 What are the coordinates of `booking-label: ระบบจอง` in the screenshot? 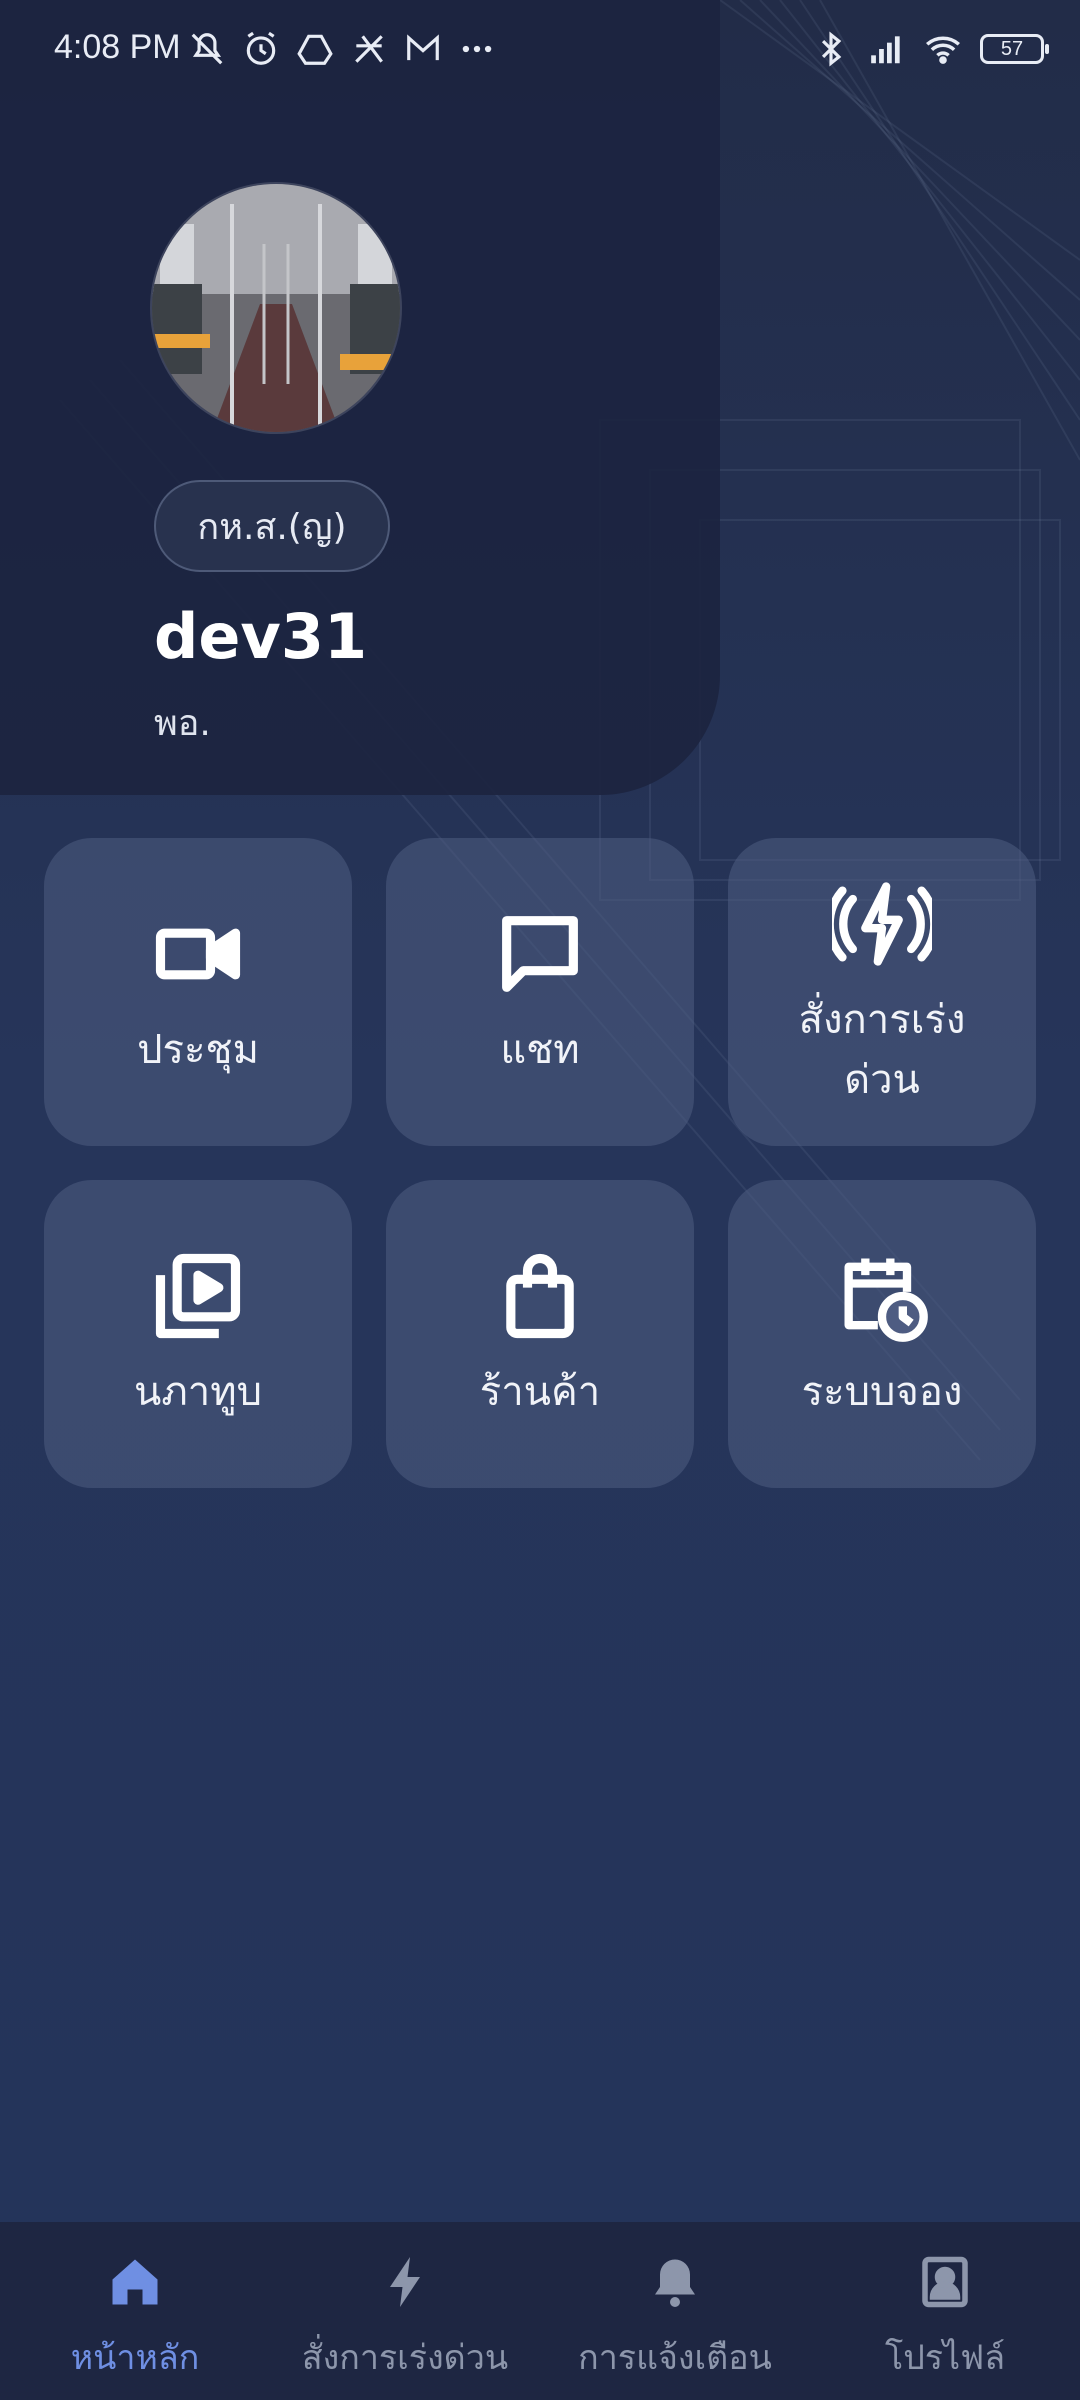 It's located at (882, 1392).